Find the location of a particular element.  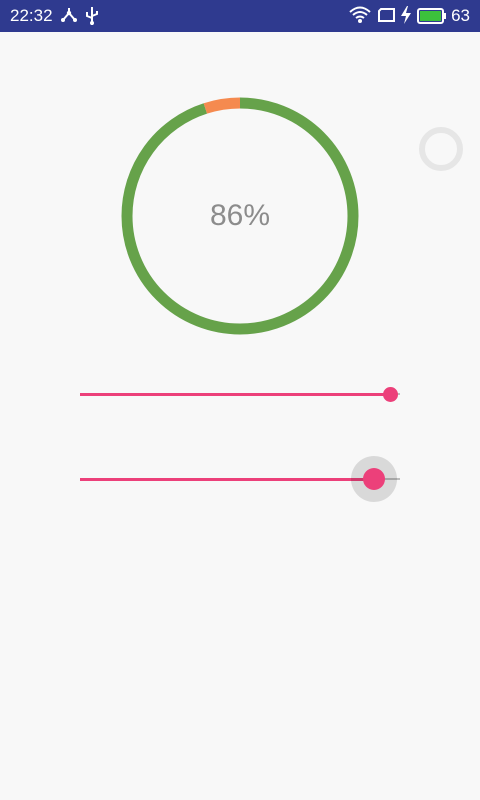

usb-icon is located at coordinates (92, 18).